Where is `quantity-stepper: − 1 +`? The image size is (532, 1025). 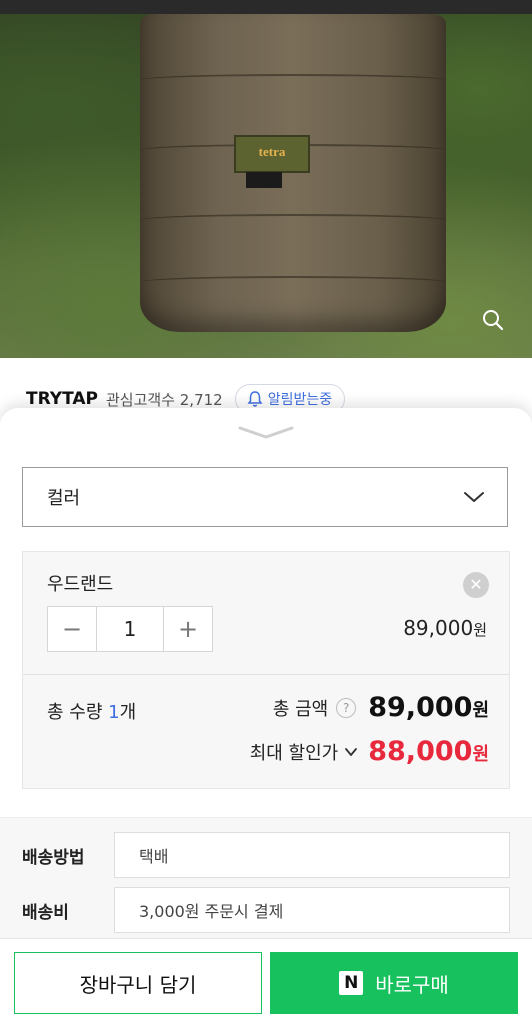 quantity-stepper: − 1 + is located at coordinates (130, 629).